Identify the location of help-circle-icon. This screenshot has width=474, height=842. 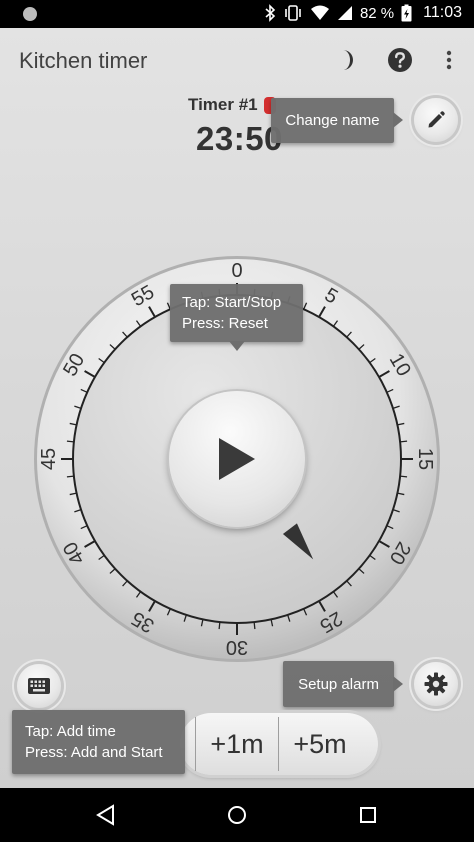
(400, 60).